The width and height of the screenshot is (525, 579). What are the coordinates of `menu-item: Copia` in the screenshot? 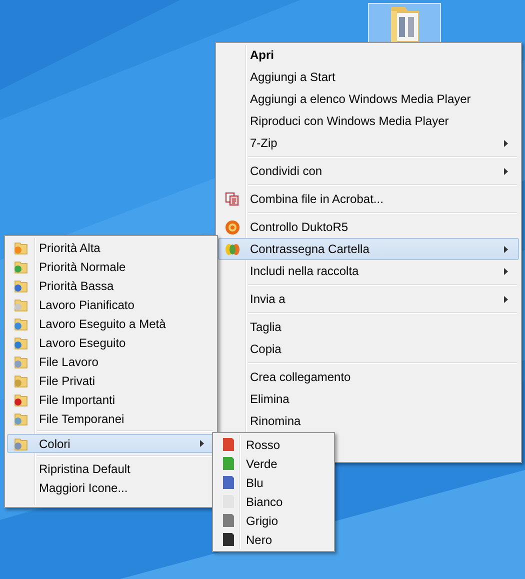 It's located at (368, 349).